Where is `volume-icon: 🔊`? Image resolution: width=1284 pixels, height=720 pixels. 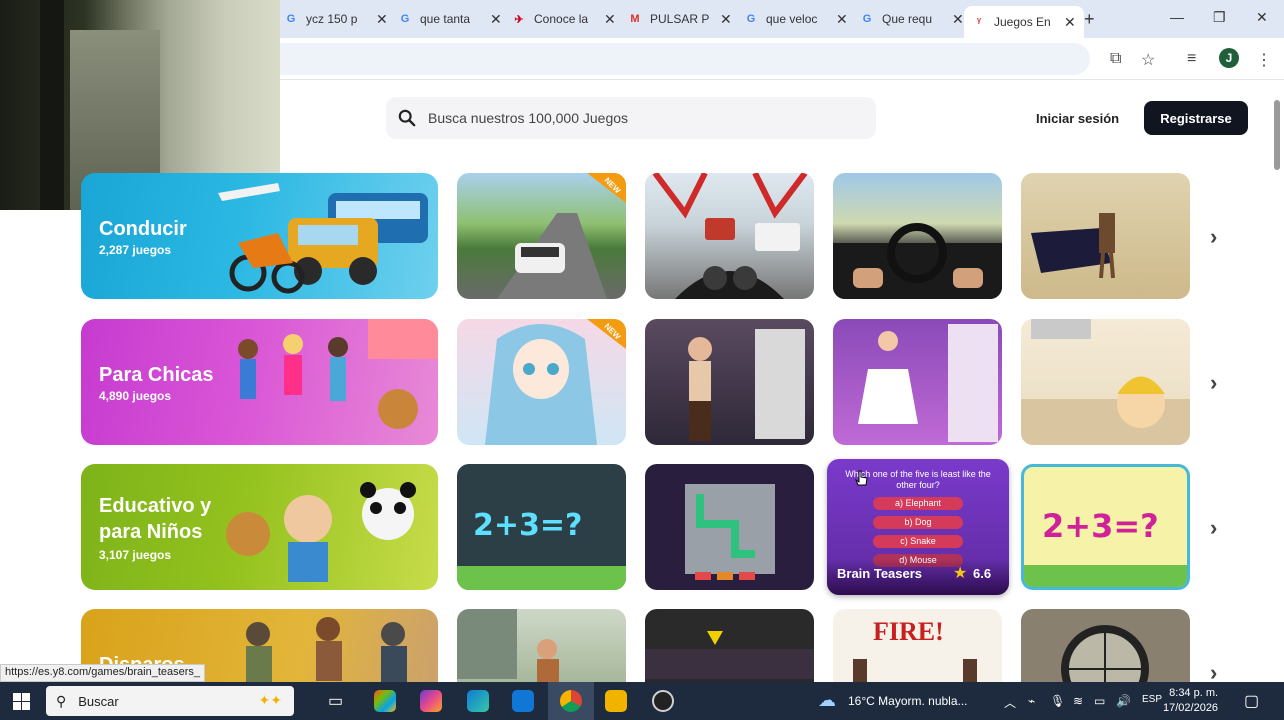
volume-icon: 🔊 is located at coordinates (1123, 701).